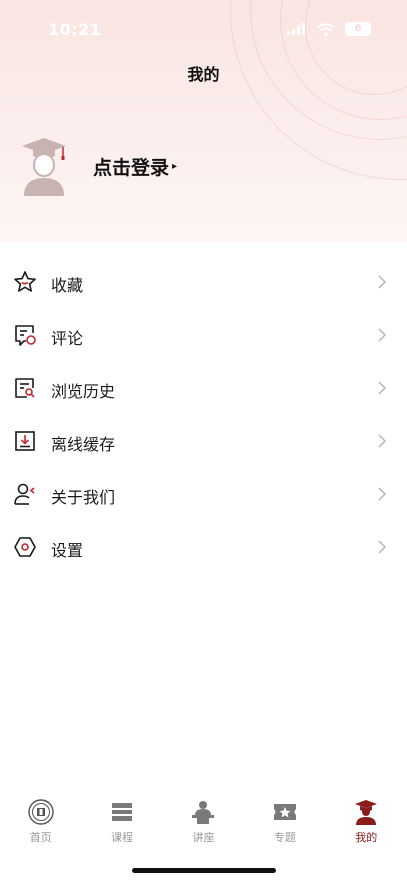  What do you see at coordinates (296, 29) in the screenshot?
I see `signal-icon` at bounding box center [296, 29].